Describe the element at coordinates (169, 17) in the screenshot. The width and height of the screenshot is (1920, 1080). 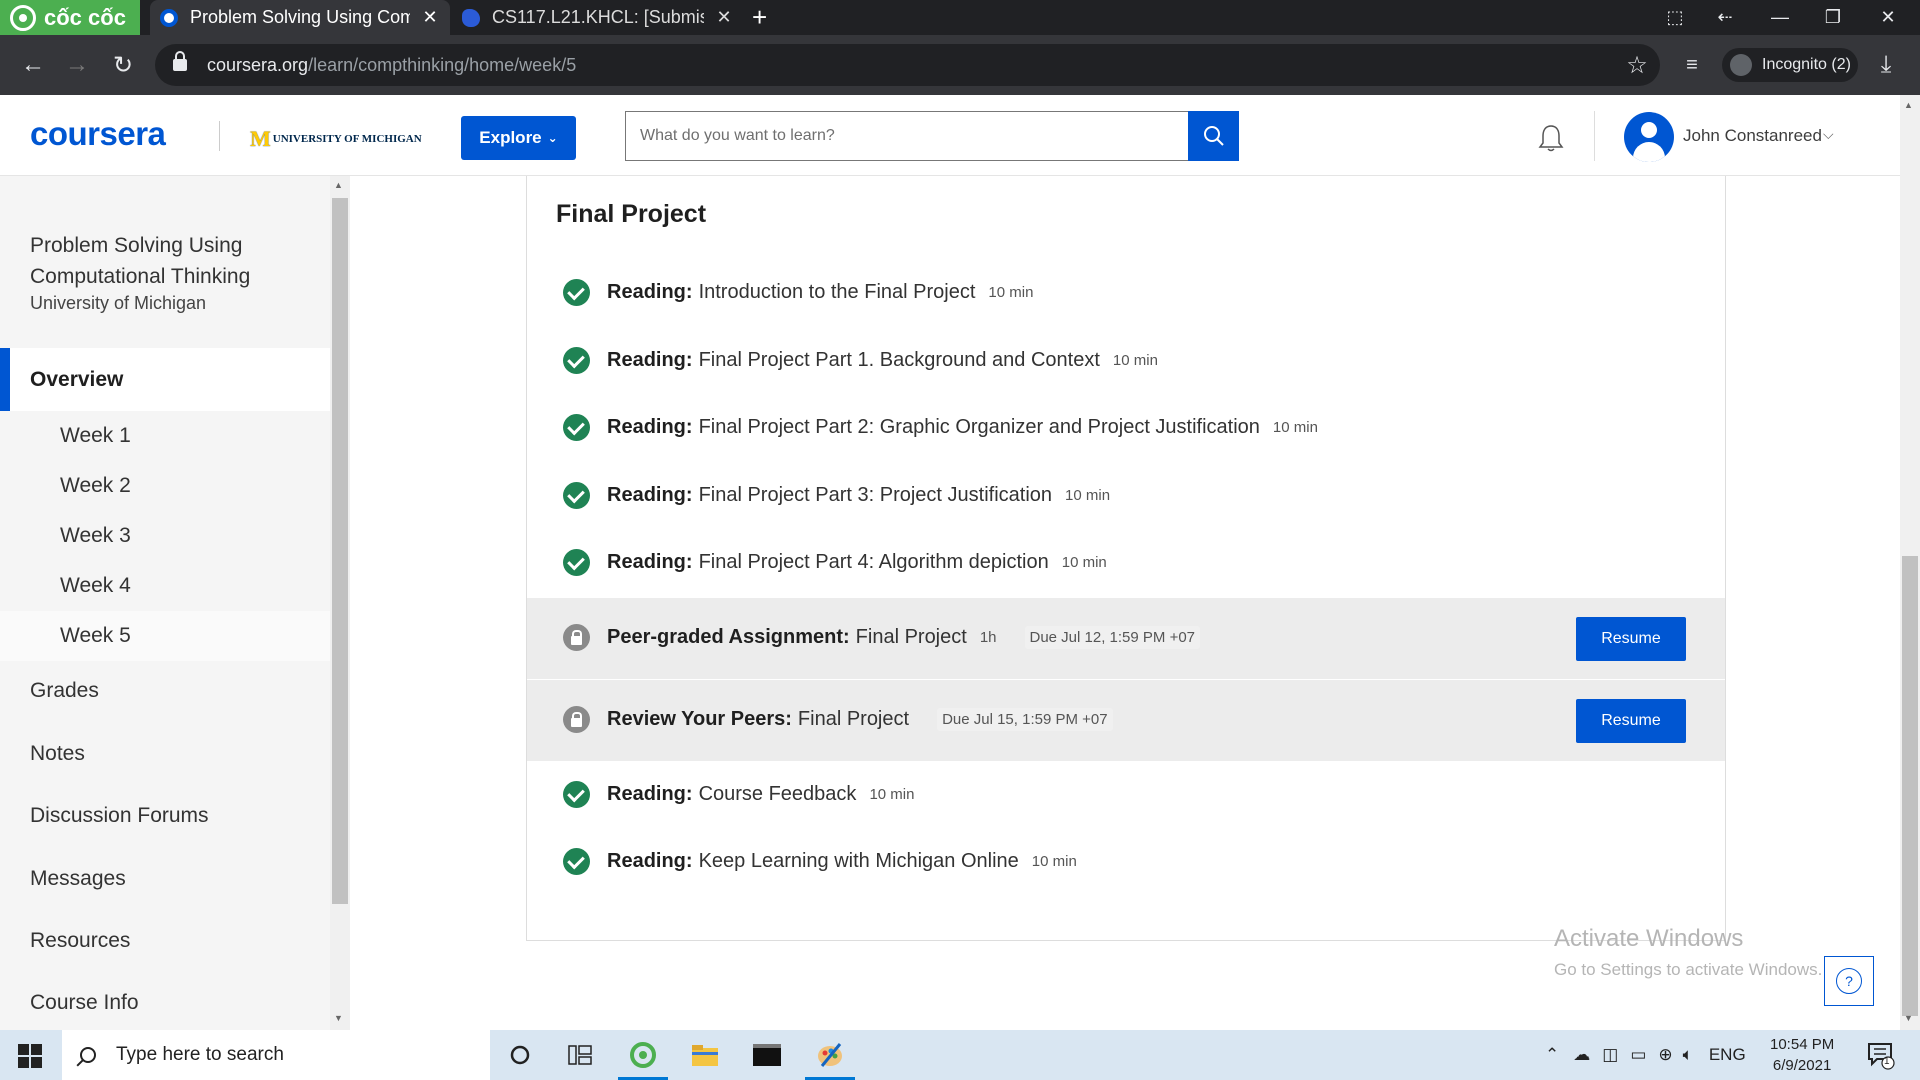
I see `coursera-favicon-icon` at that location.